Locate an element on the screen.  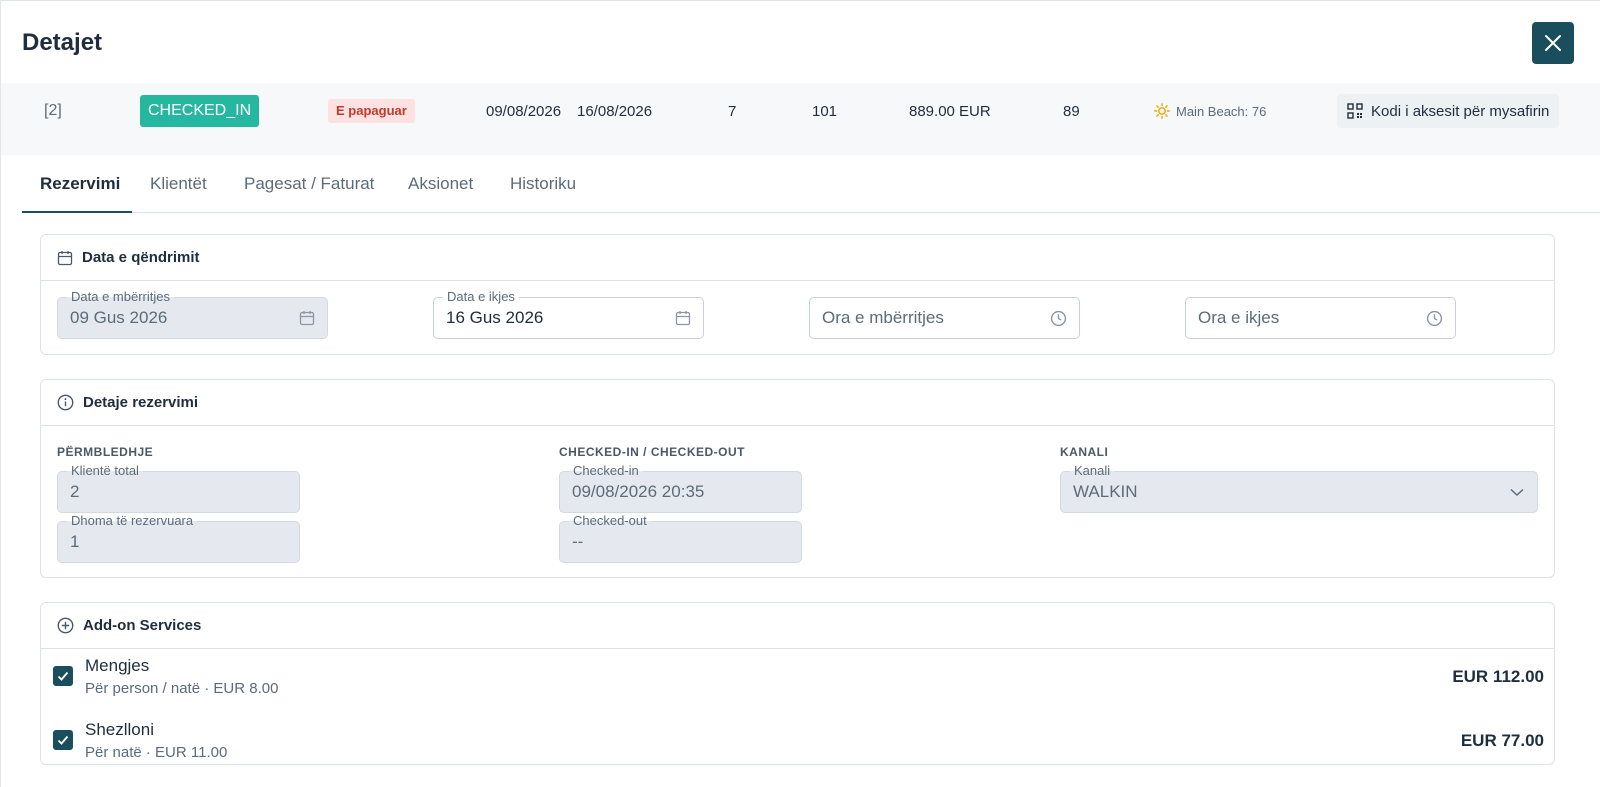
tab-pagesat-faturat: Pagesat / Faturat is located at coordinates (309, 184).